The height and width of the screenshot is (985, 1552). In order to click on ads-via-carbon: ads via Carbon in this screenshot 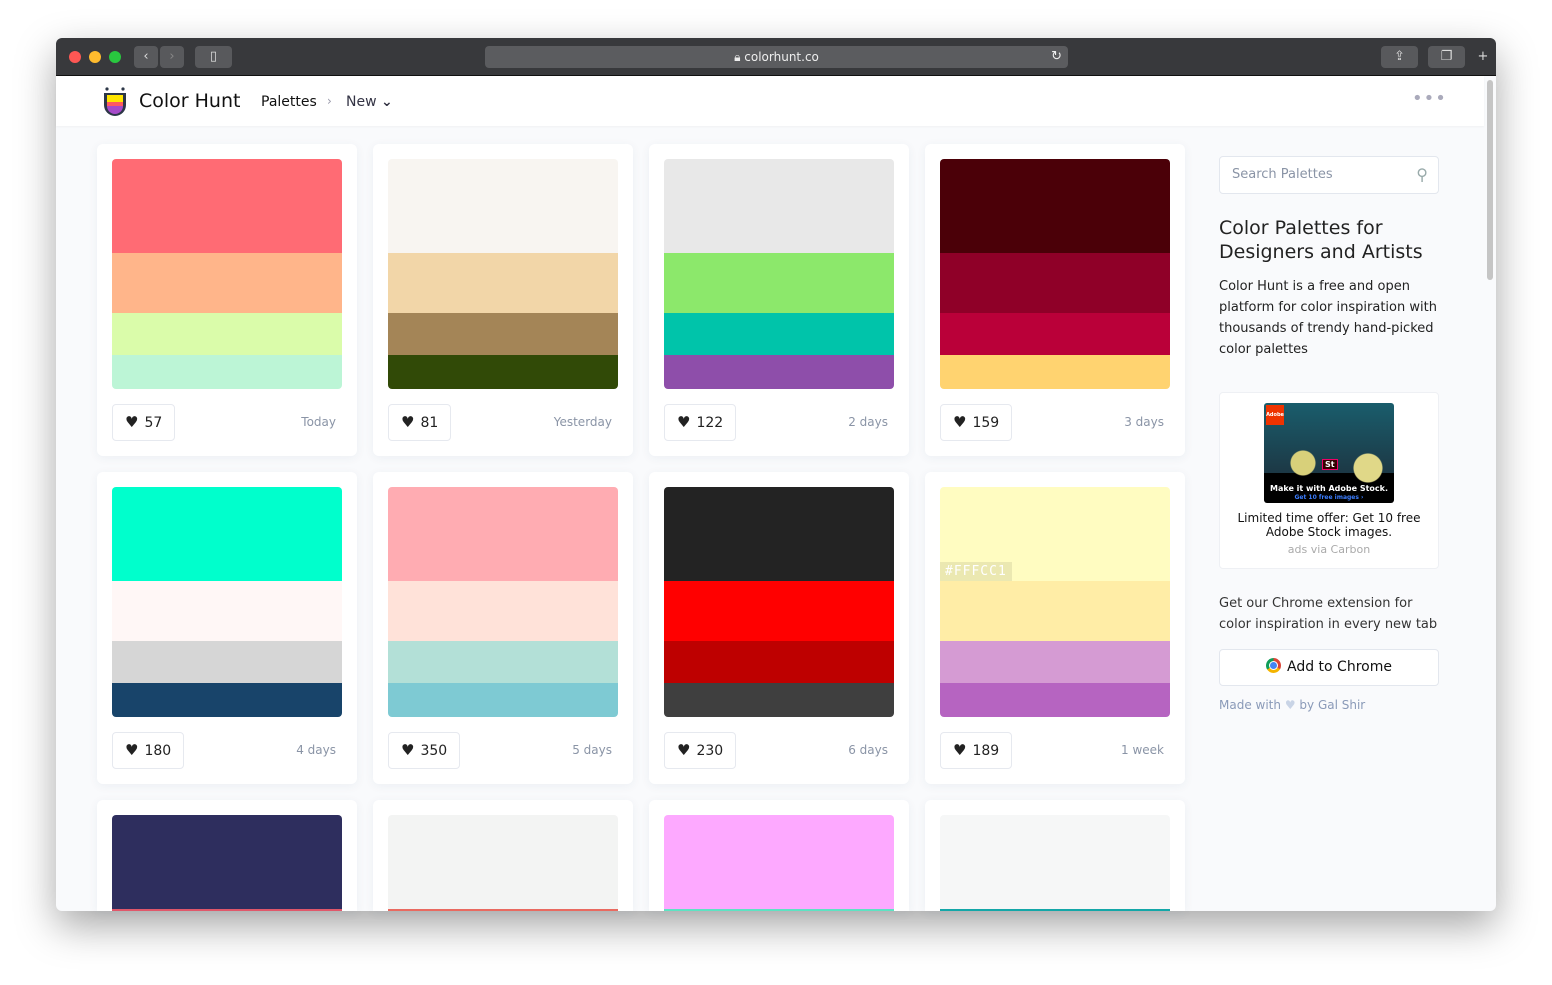, I will do `click(1329, 549)`.